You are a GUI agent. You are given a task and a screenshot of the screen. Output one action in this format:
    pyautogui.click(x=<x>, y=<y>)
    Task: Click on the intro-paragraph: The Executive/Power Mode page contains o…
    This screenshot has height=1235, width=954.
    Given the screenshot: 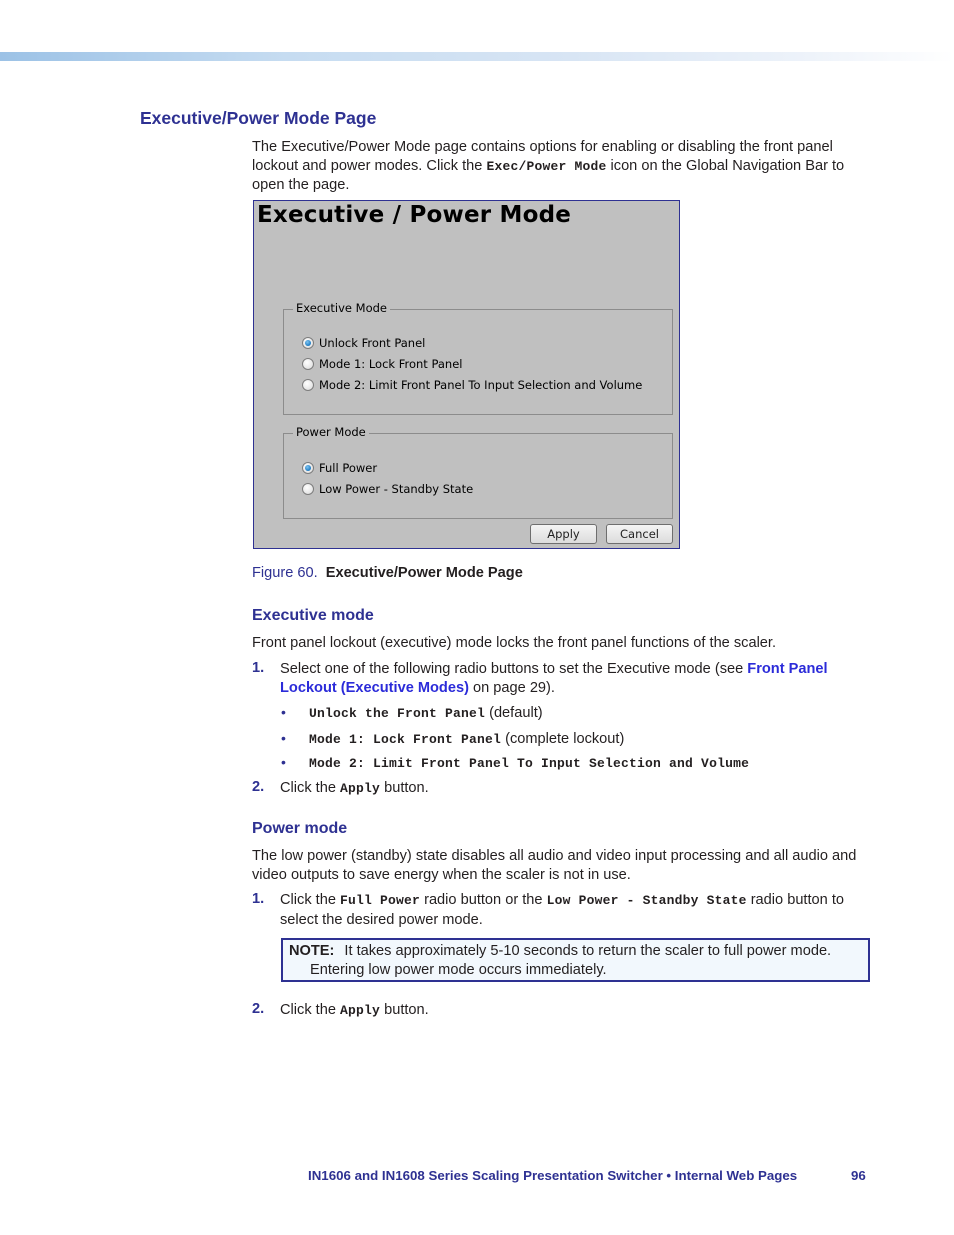 What is the action you would take?
    pyautogui.click(x=562, y=166)
    